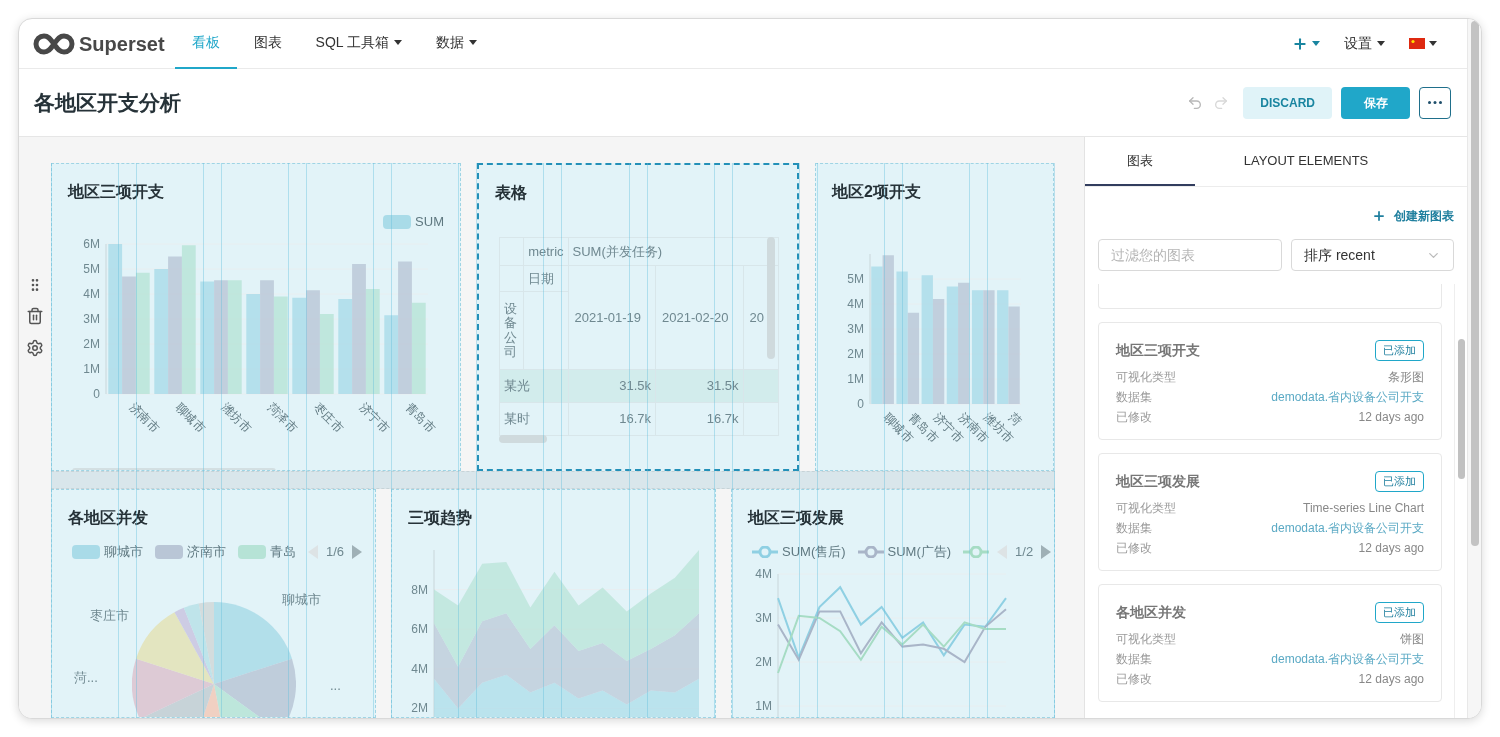  I want to click on more-icon, so click(1435, 102).